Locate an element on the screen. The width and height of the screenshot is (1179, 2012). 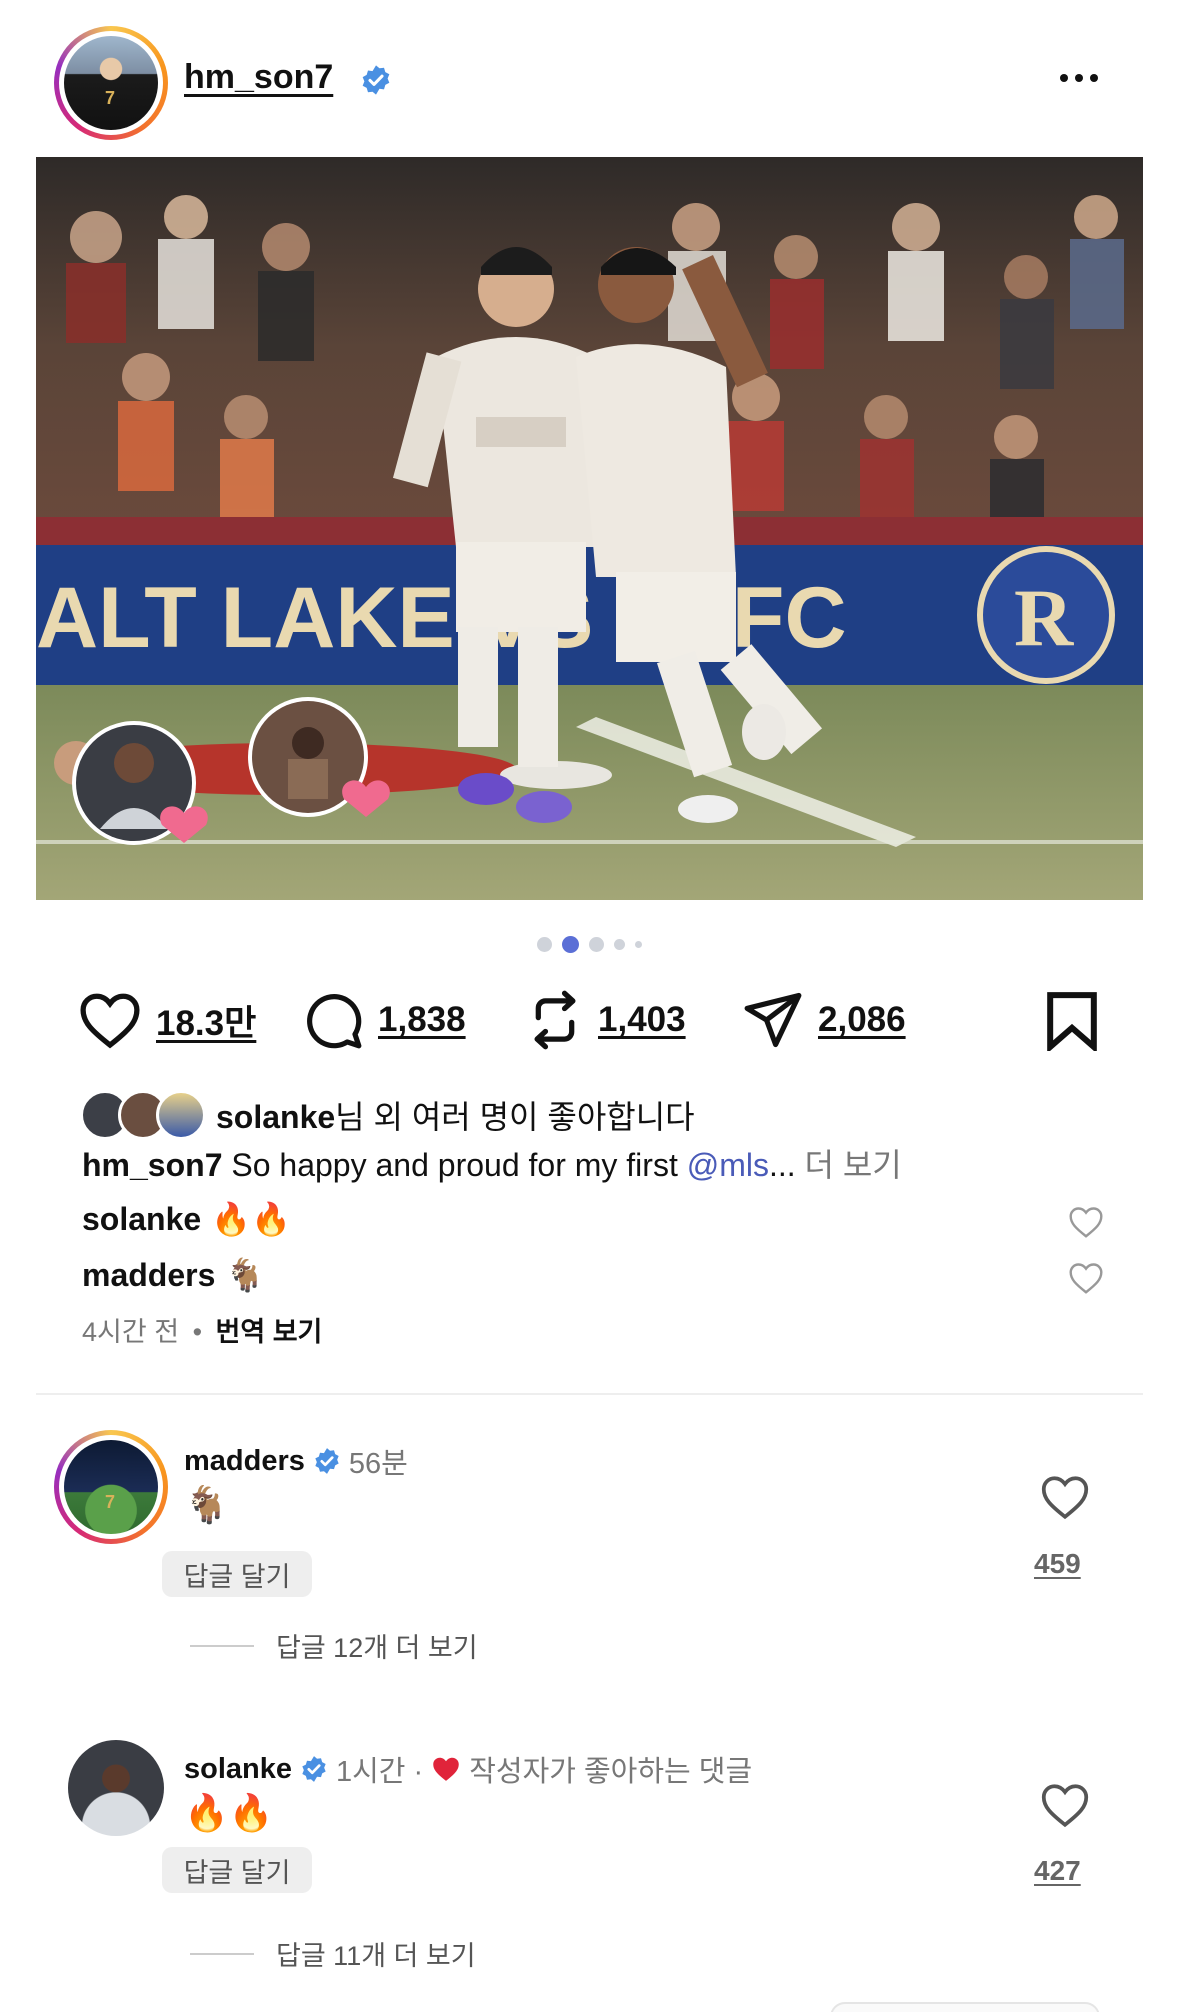
inline-comment: madders 🐐 is located at coordinates (173, 1275).